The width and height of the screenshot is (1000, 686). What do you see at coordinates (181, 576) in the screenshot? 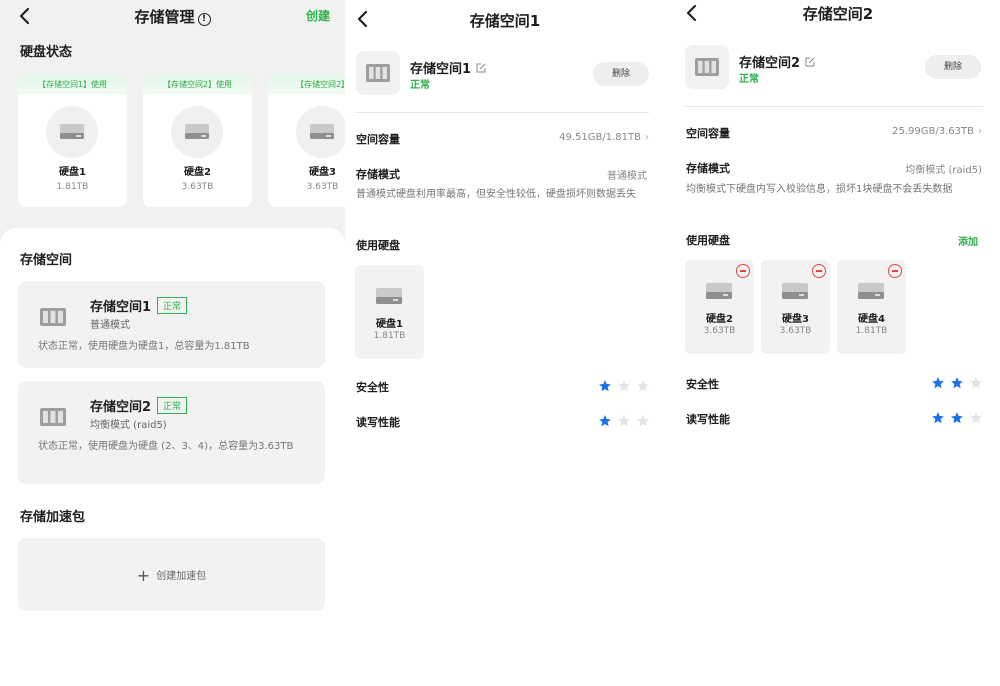
I see `create-acceleration-label: 创建加速包` at bounding box center [181, 576].